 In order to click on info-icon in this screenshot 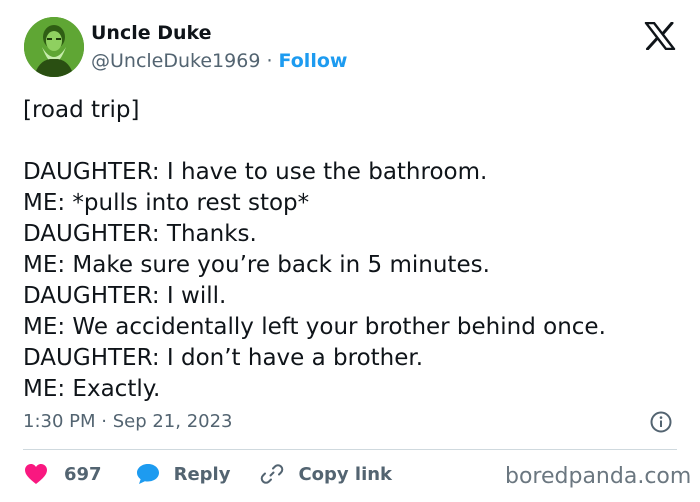, I will do `click(661, 422)`.